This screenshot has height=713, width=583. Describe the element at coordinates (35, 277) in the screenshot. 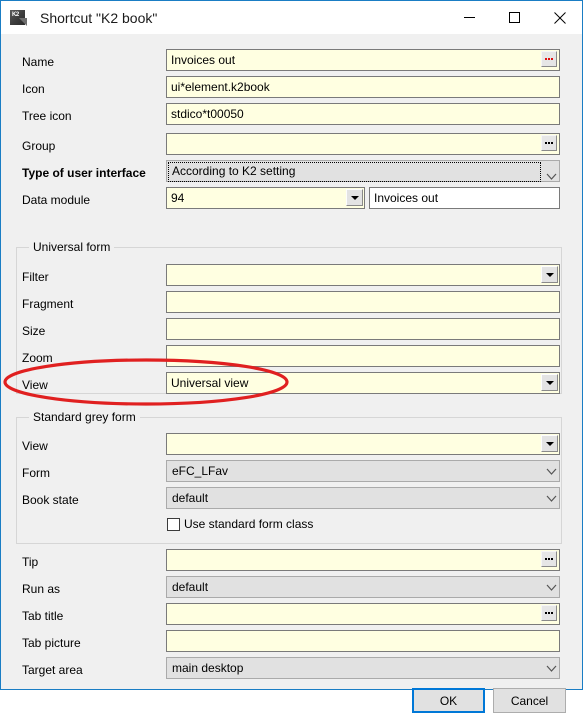

I see `label-universal-filter: Filter` at that location.